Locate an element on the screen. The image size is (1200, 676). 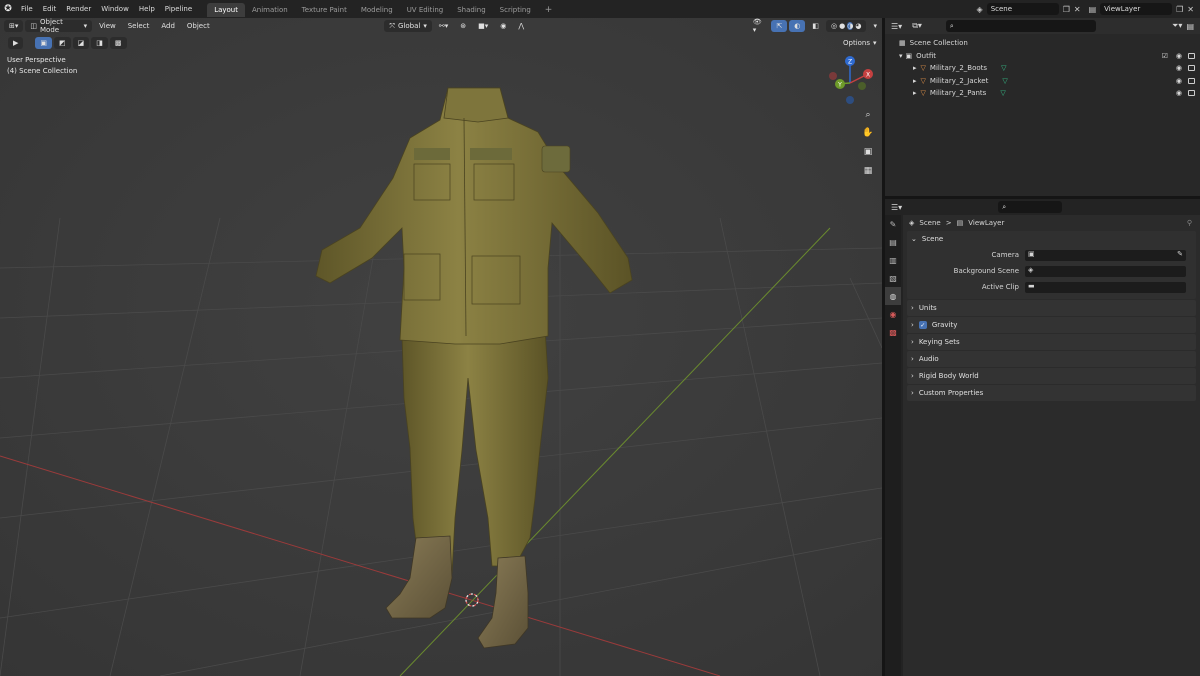
visibility-icon: 👁▾ is located at coordinates (759, 26).